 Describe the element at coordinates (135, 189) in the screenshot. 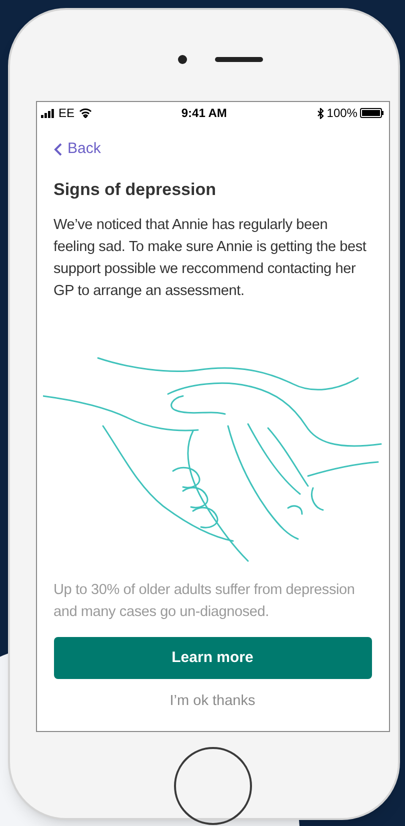

I see `screen-title: Signs of depression` at that location.